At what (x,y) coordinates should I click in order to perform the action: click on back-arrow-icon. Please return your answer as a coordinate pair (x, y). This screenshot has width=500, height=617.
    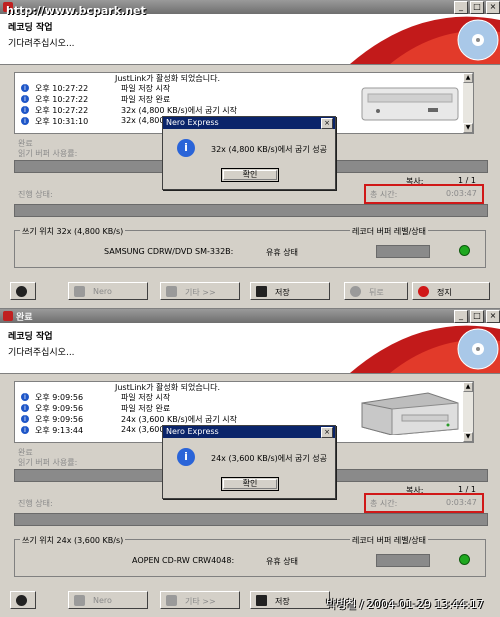
    Looking at the image, I should click on (355, 291).